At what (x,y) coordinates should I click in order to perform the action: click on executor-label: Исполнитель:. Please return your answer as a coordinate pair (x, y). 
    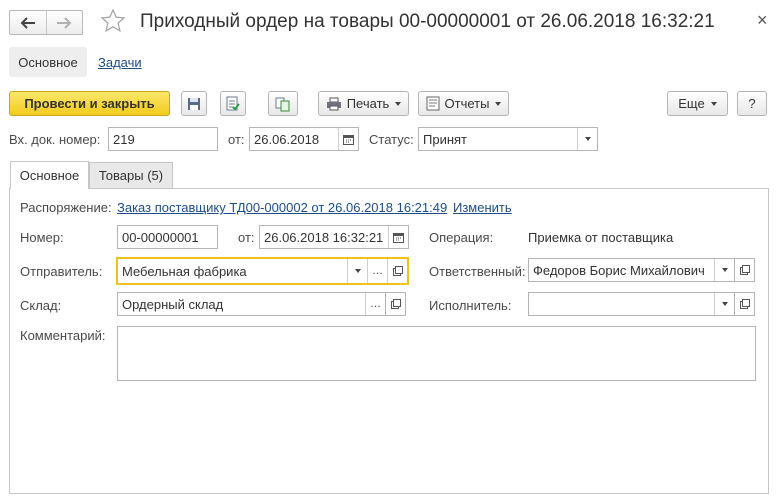
    Looking at the image, I should click on (470, 305).